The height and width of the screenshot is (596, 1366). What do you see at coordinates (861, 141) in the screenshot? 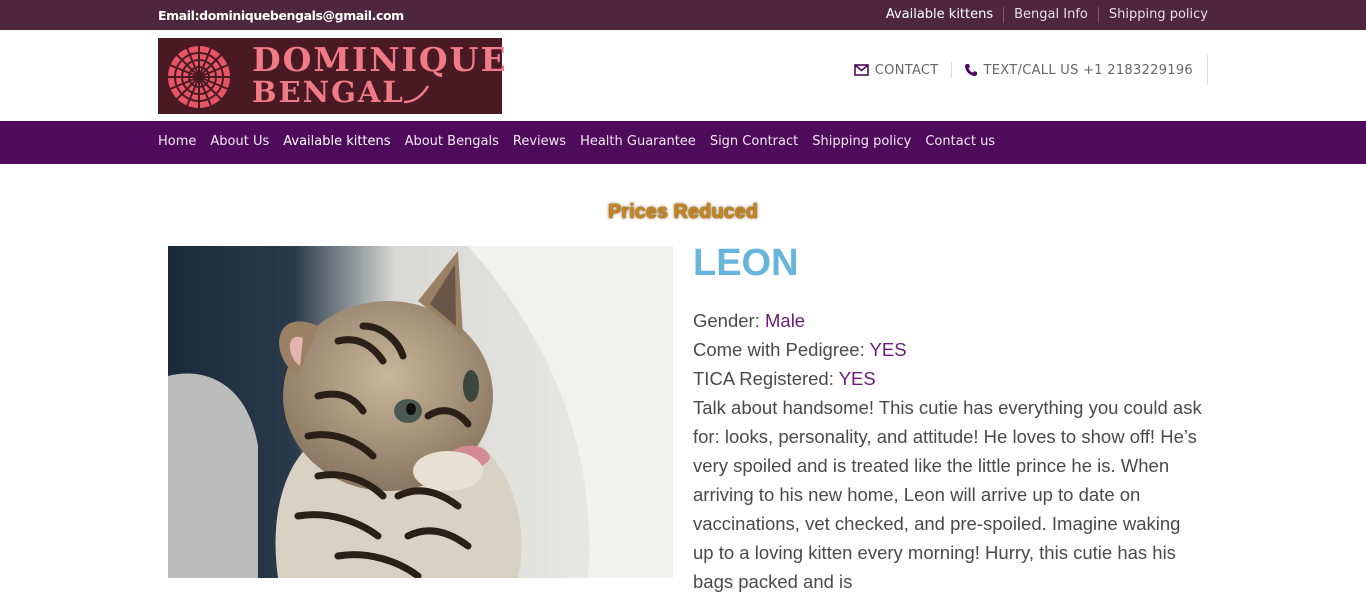
I see `nav-item-shipping-policy: Shipping policy` at bounding box center [861, 141].